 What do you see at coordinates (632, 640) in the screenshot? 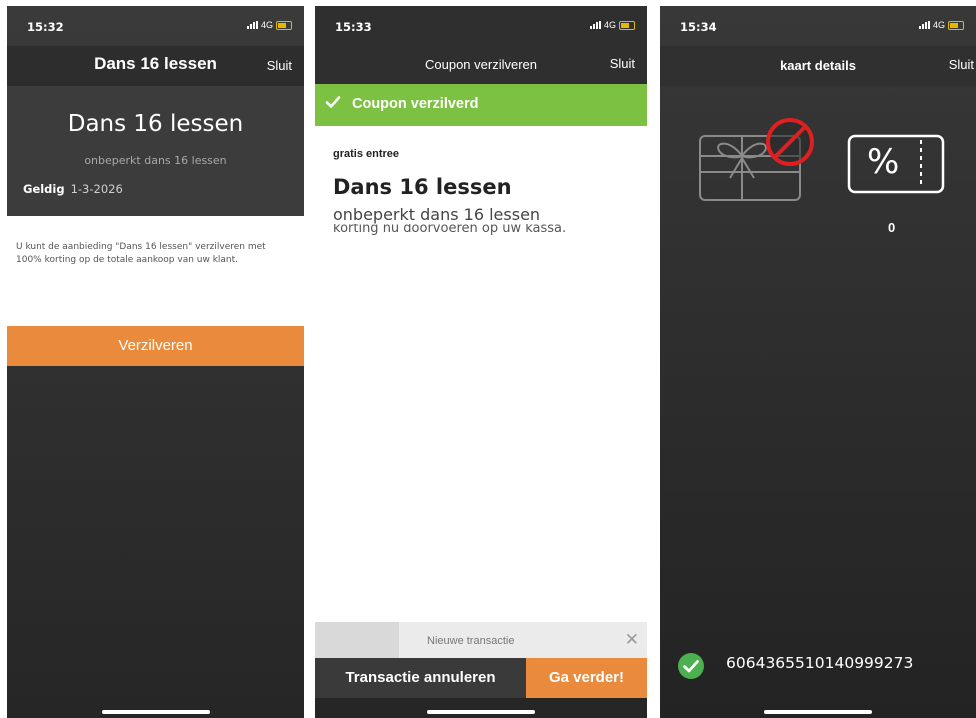
I see `close-icon: ✕` at bounding box center [632, 640].